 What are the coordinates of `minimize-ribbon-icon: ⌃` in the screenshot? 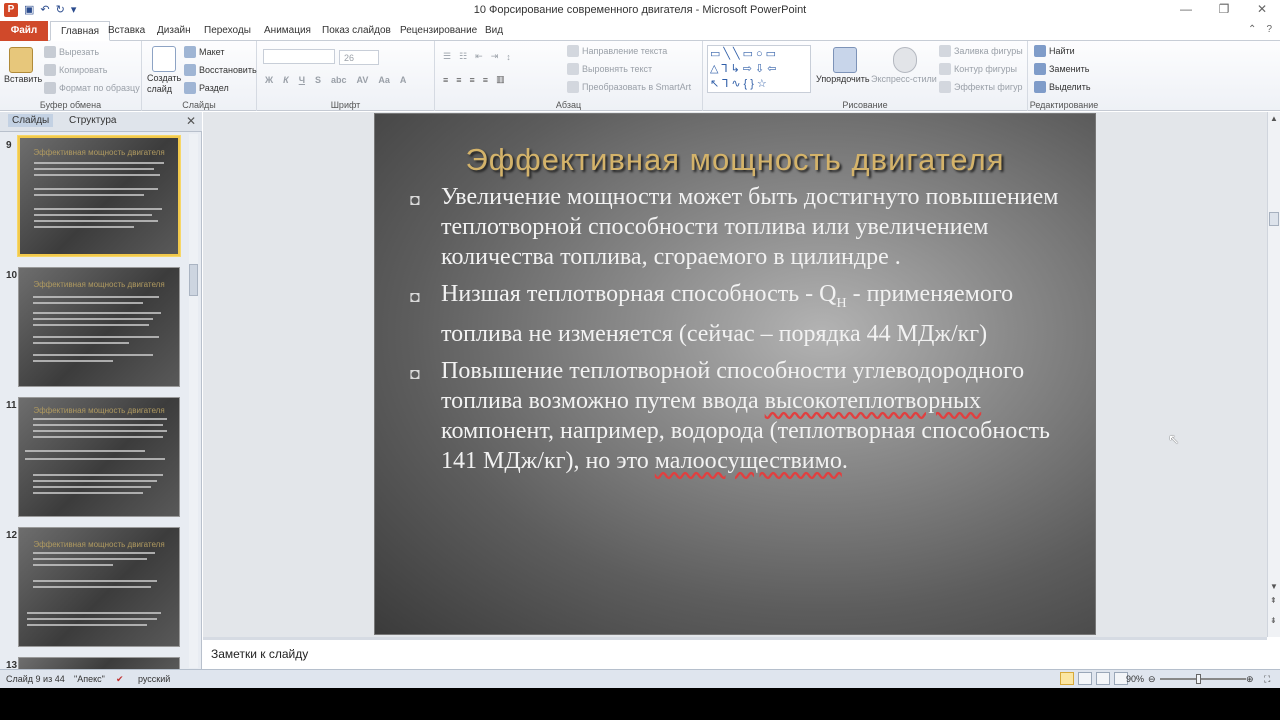 It's located at (1252, 29).